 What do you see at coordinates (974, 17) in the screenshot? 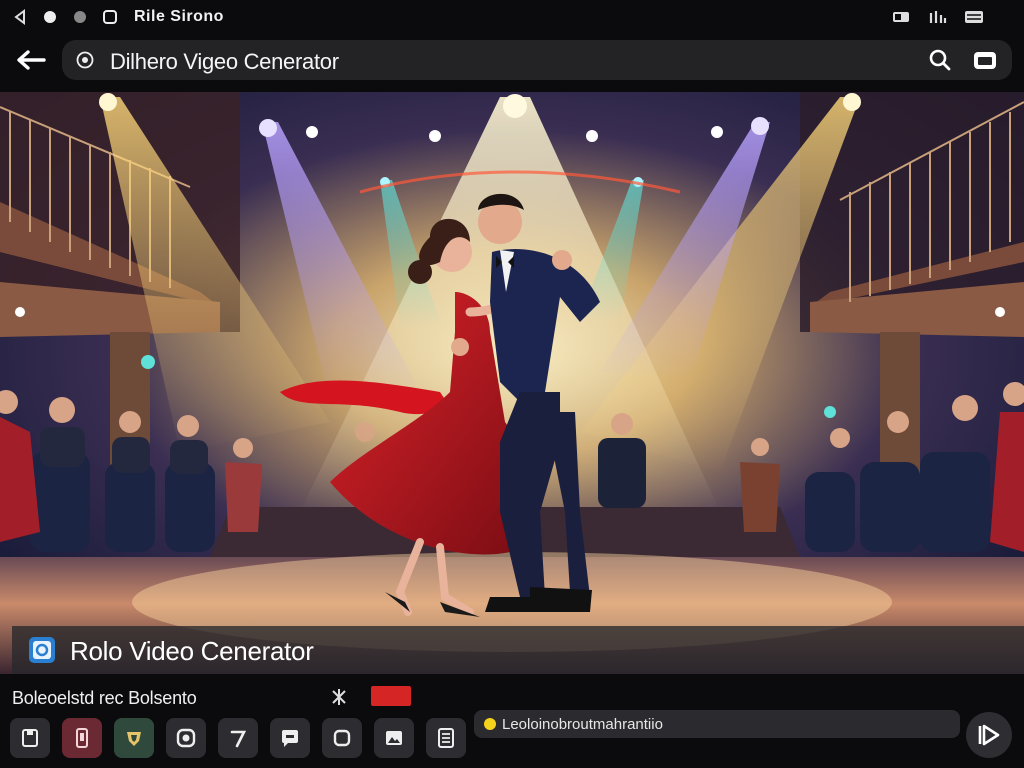
I see `menu-icon` at bounding box center [974, 17].